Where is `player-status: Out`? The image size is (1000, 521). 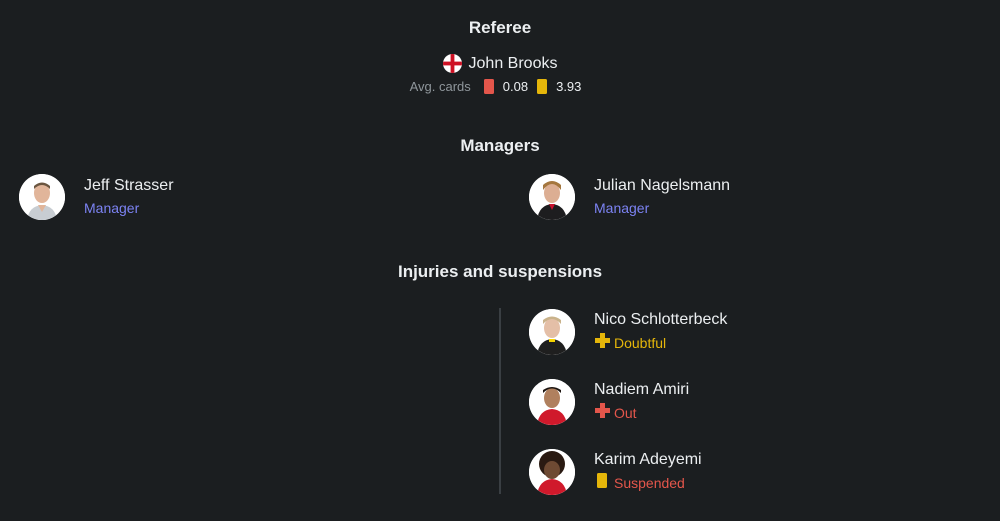 player-status: Out is located at coordinates (641, 413).